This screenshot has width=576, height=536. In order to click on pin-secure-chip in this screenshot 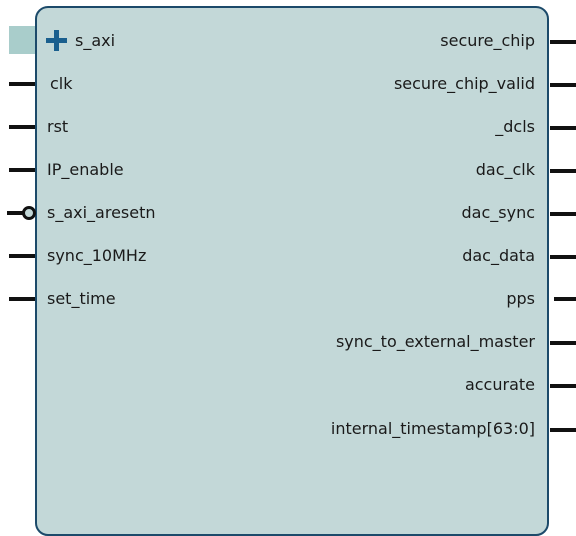, I will do `click(563, 42)`.